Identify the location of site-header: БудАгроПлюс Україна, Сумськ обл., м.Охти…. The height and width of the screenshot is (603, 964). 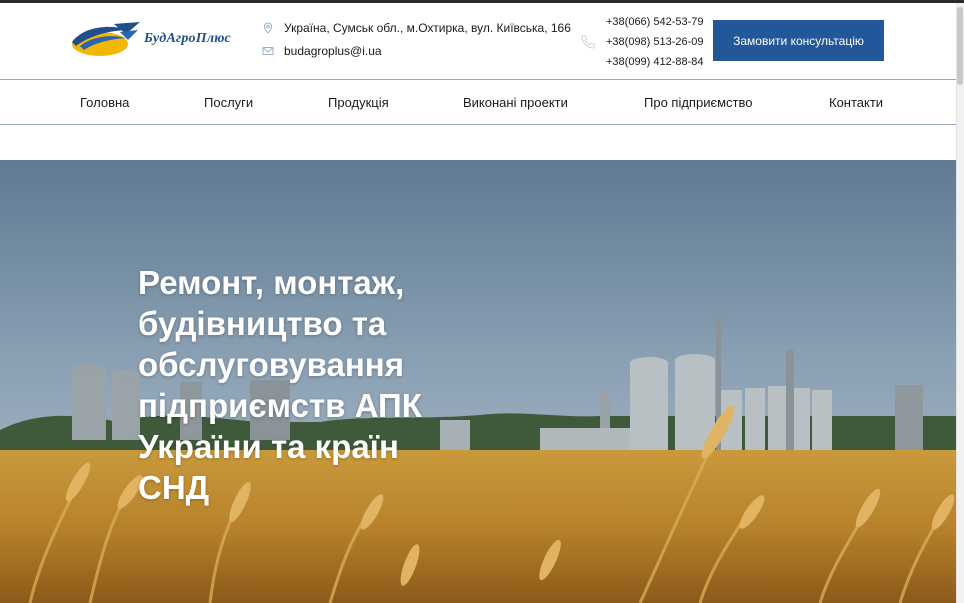
(478, 41).